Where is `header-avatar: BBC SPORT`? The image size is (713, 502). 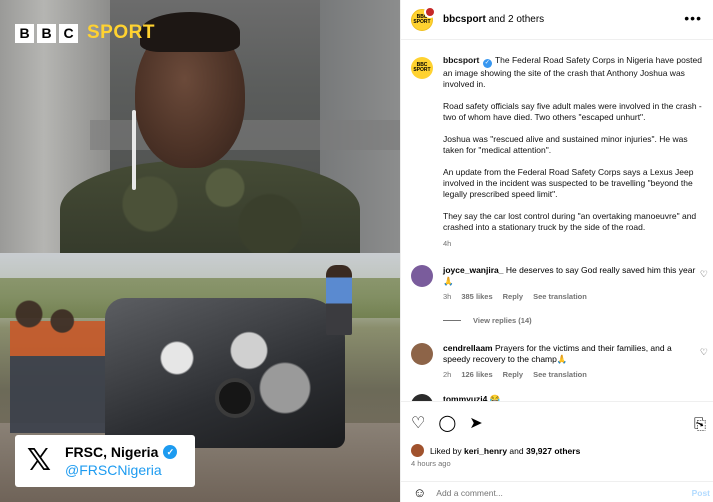 header-avatar: BBC SPORT is located at coordinates (423, 18).